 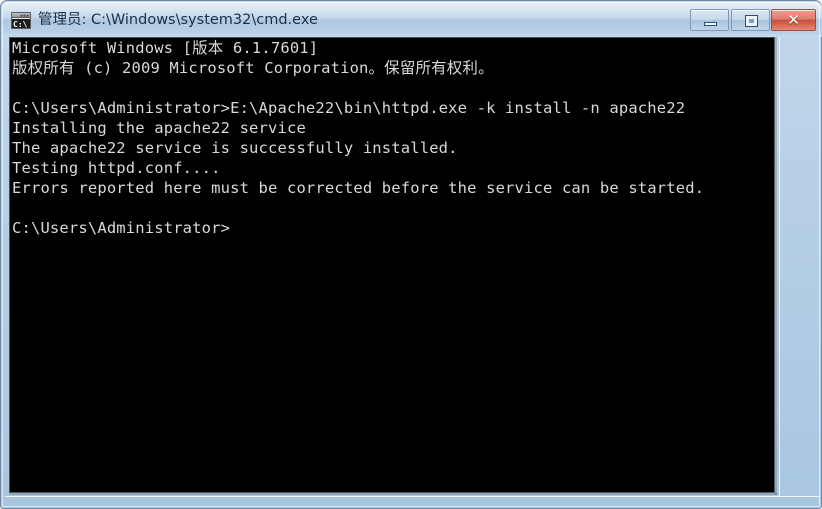 I want to click on frame-right-highlight, so click(x=779, y=267).